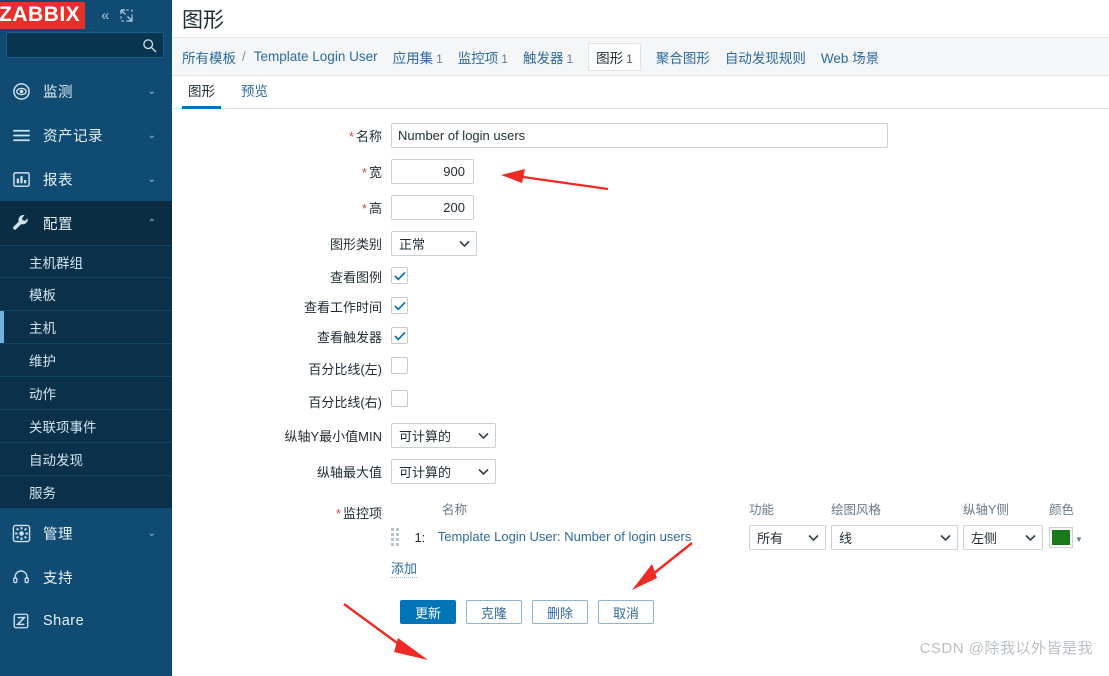  What do you see at coordinates (345, 369) in the screenshot?
I see `percentile-left-label: 百分比线(左)` at bounding box center [345, 369].